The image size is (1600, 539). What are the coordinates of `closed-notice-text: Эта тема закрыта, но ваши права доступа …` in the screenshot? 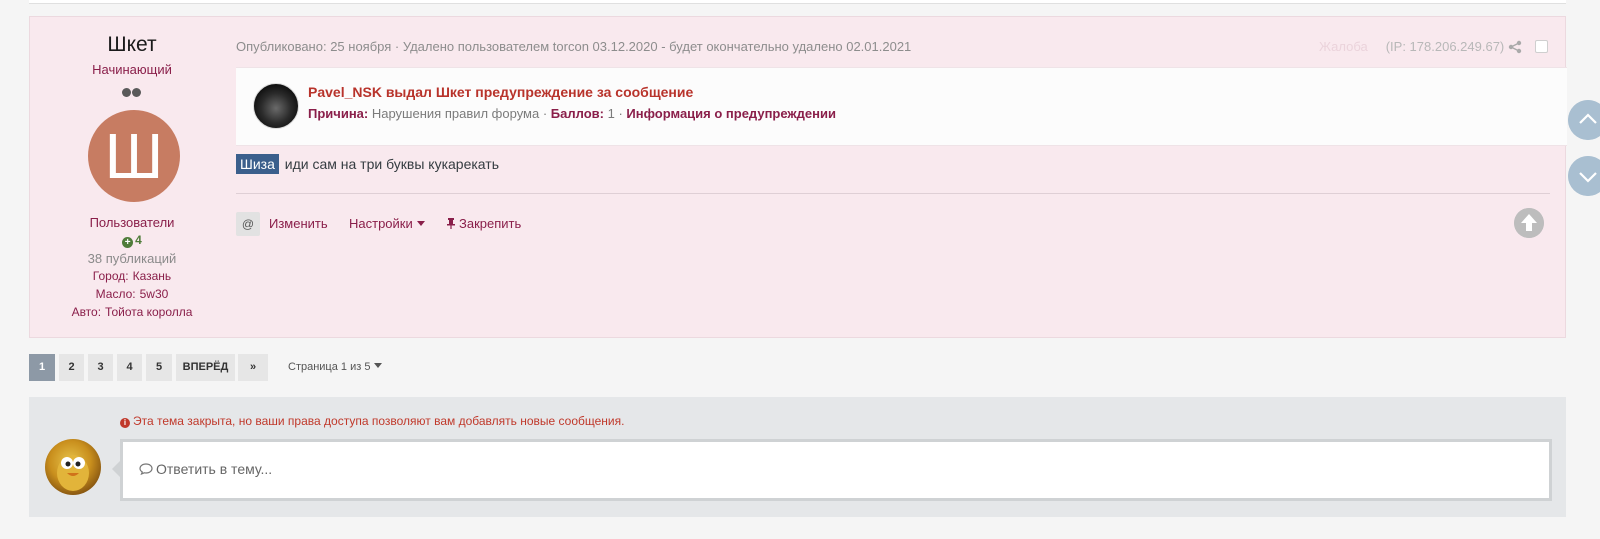 It's located at (379, 421).